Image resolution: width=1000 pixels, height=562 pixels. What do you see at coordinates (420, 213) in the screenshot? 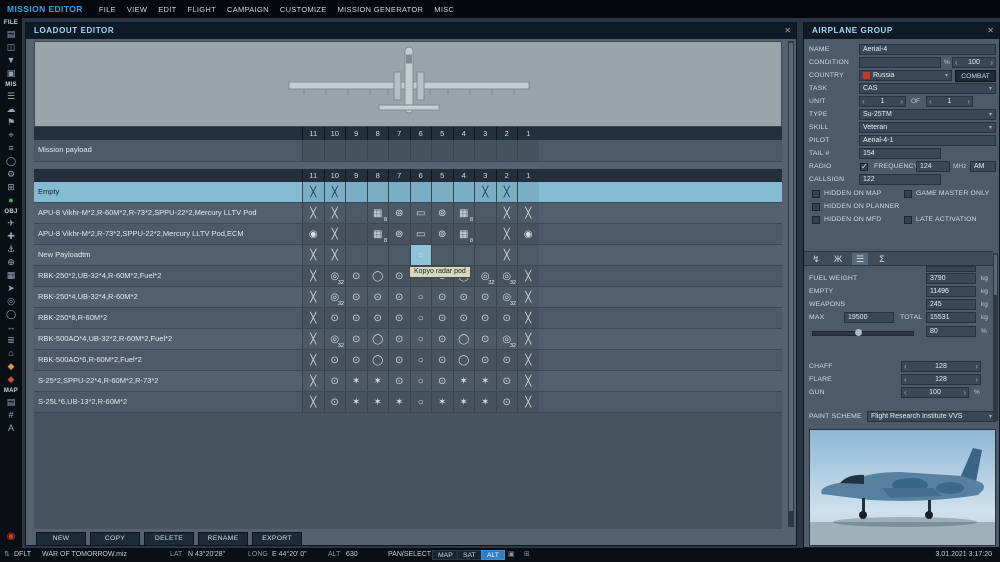
I see `pylon-station: ▭` at bounding box center [420, 213].